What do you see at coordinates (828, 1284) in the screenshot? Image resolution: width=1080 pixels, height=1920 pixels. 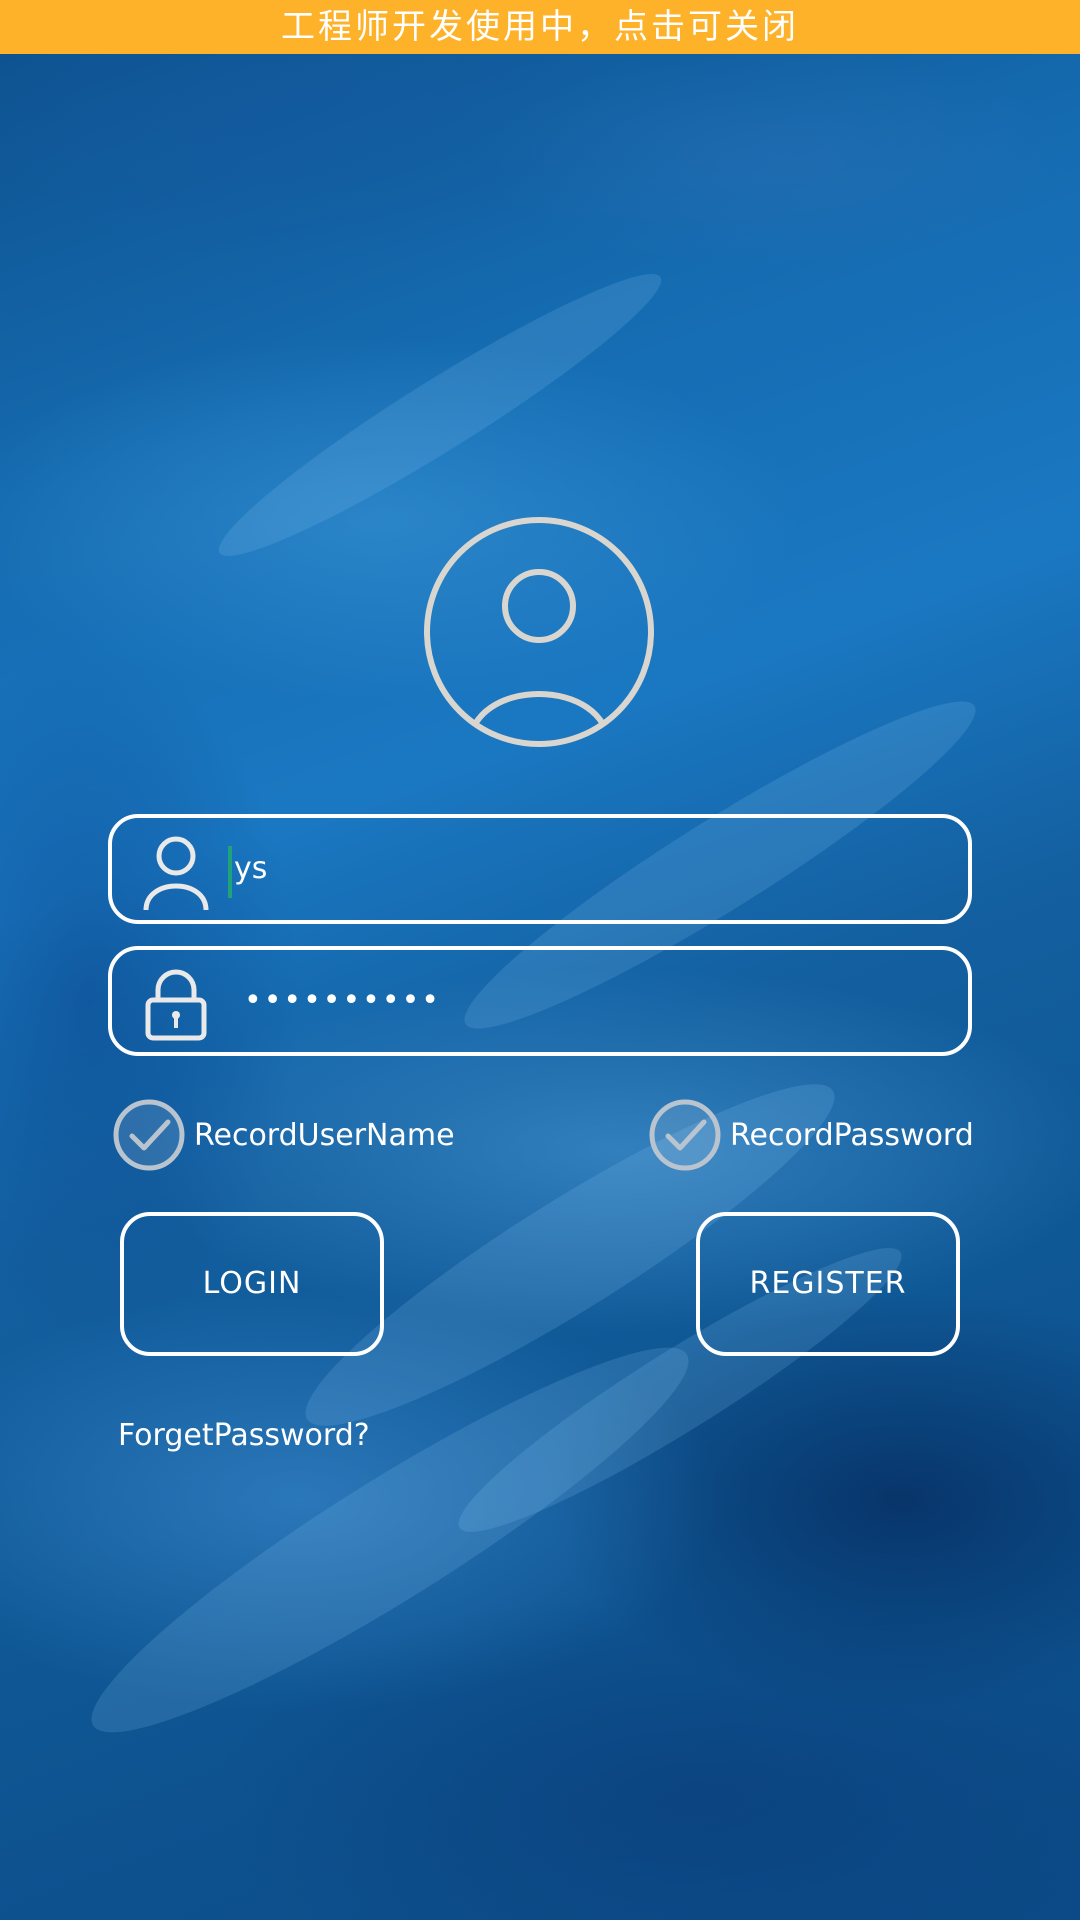 I see `register-button: REGISTER` at bounding box center [828, 1284].